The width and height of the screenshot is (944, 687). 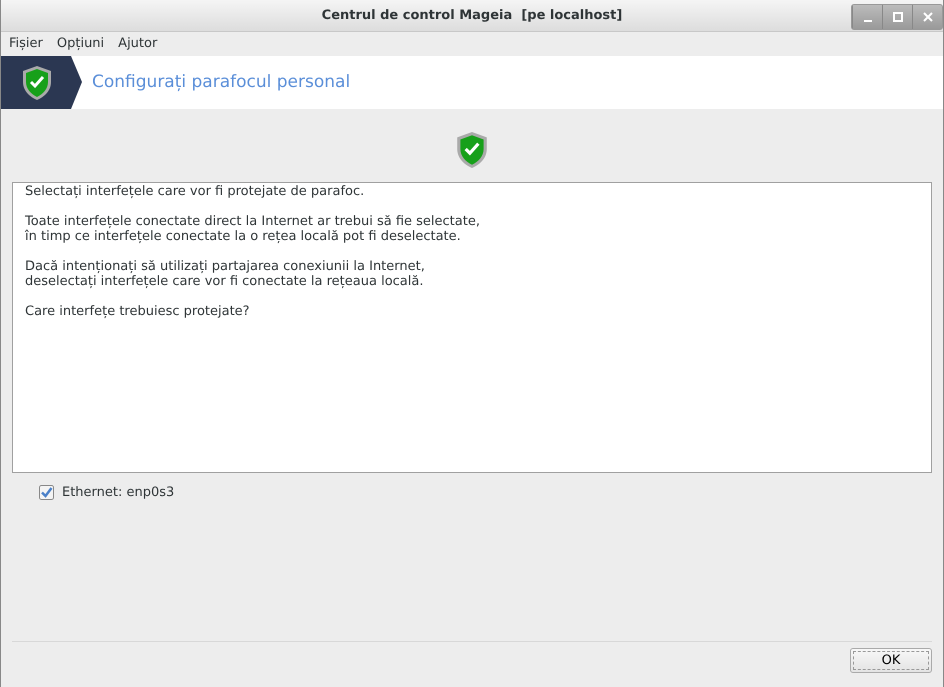 I want to click on minimize-icon, so click(x=868, y=21).